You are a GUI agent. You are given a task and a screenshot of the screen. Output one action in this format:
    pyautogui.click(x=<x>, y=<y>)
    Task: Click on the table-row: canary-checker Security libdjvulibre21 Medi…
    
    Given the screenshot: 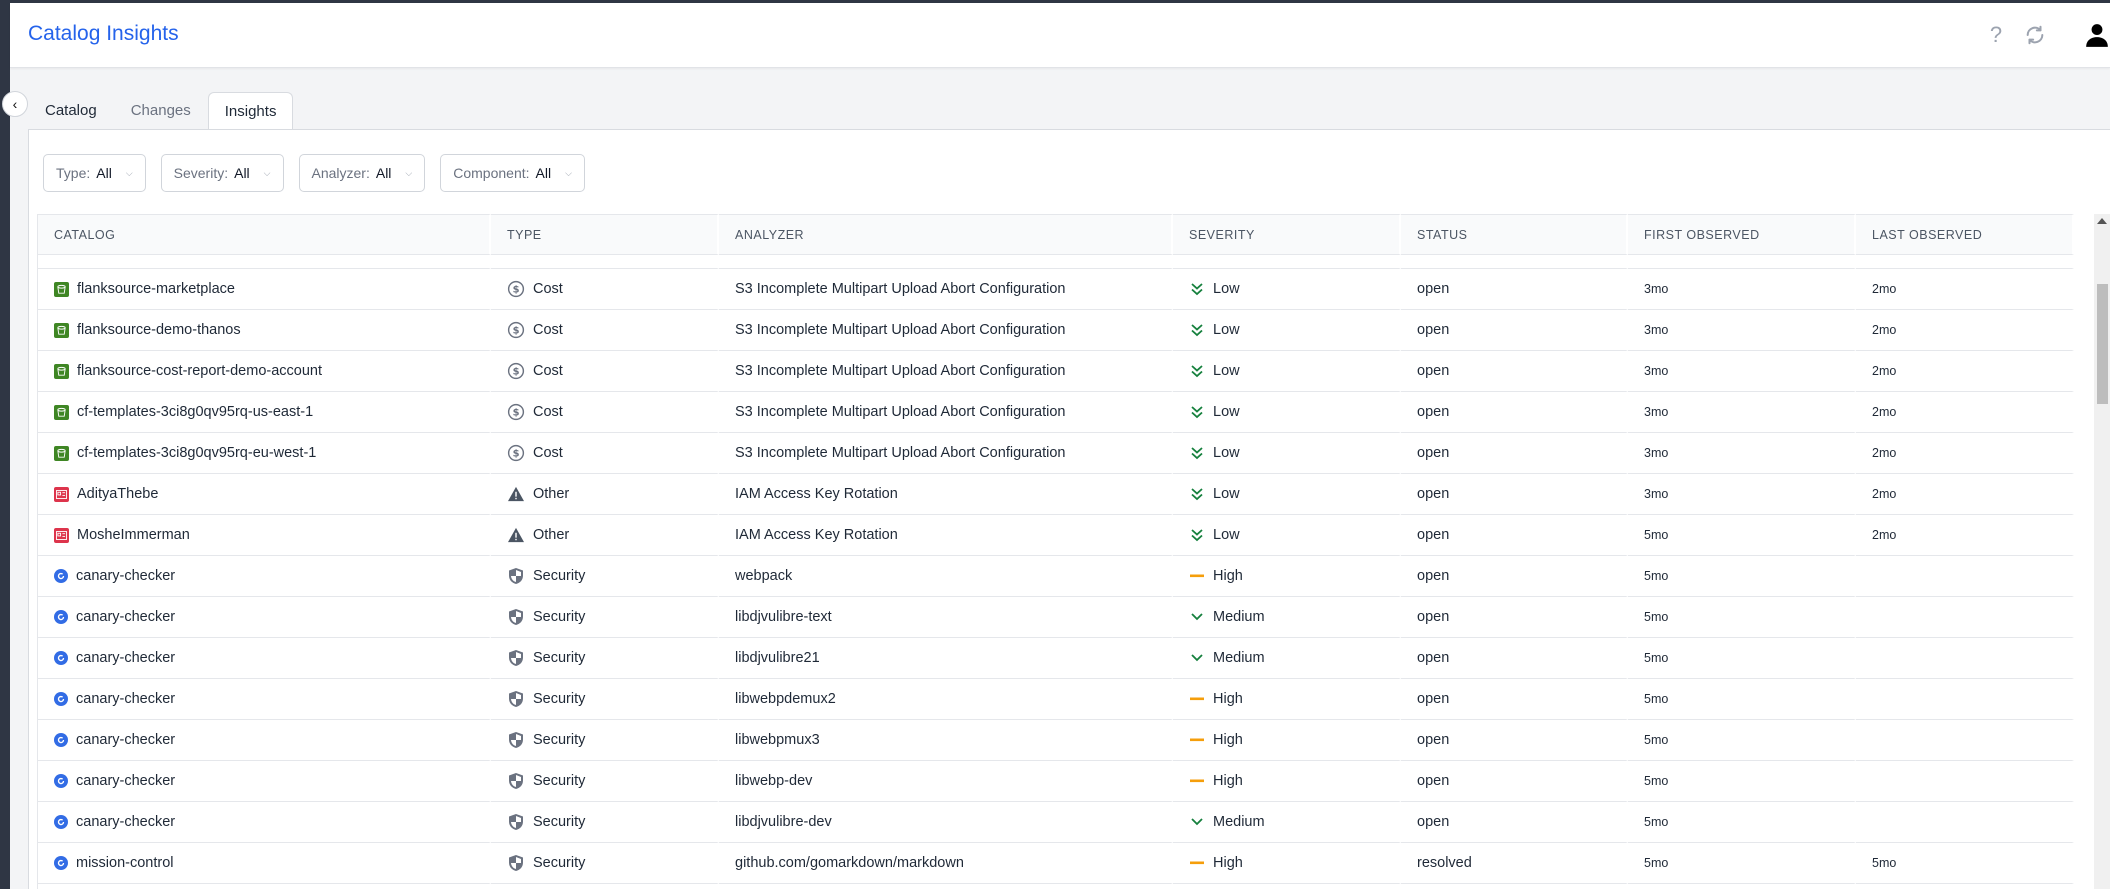 What is the action you would take?
    pyautogui.click(x=1056, y=658)
    